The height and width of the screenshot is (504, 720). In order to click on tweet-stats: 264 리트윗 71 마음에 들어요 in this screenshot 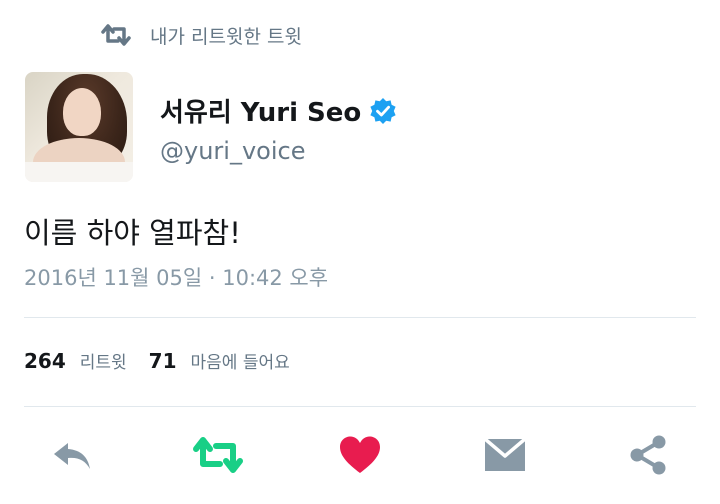, I will do `click(157, 360)`.